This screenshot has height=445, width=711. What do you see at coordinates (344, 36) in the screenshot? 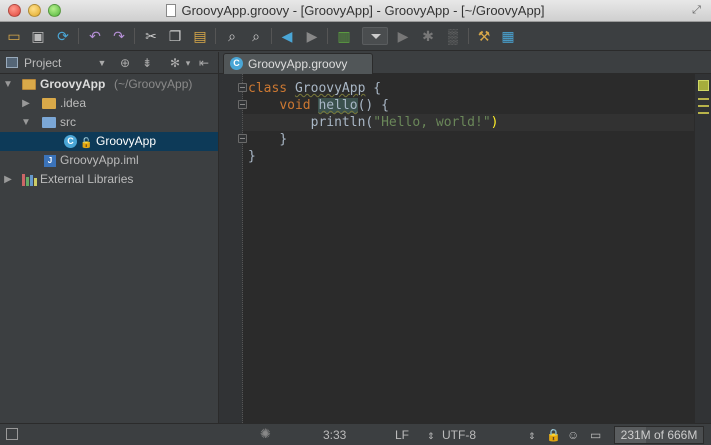
I see `build-icon: ▥` at bounding box center [344, 36].